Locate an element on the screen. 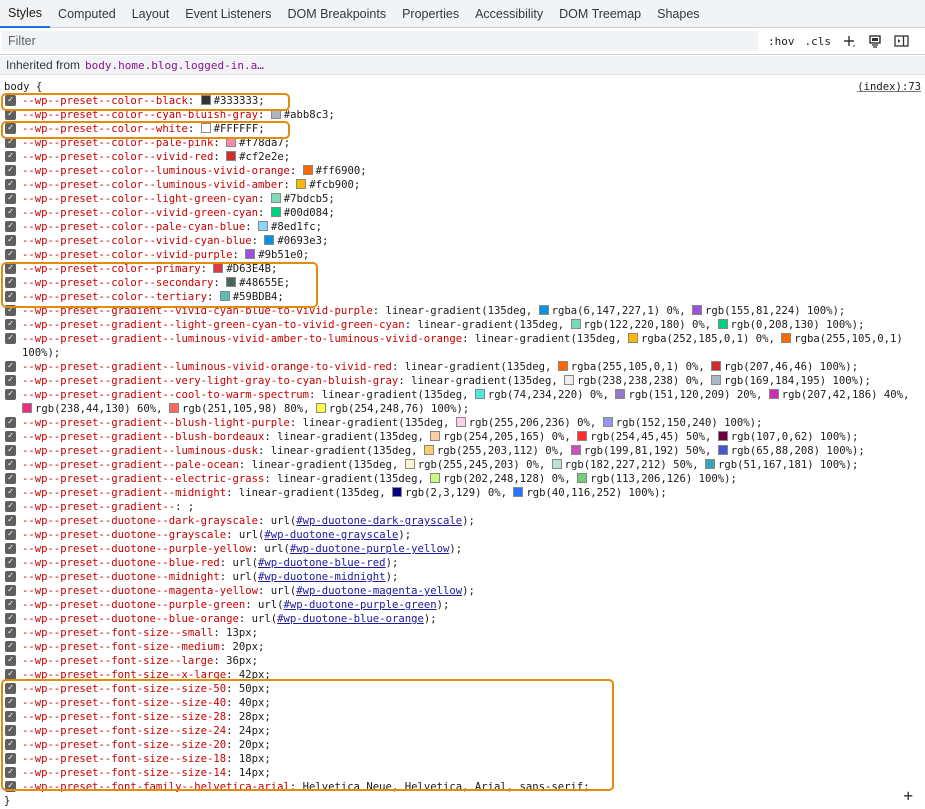 The width and height of the screenshot is (925, 809). url-link: #wp-duotone-grayscale is located at coordinates (331, 535).